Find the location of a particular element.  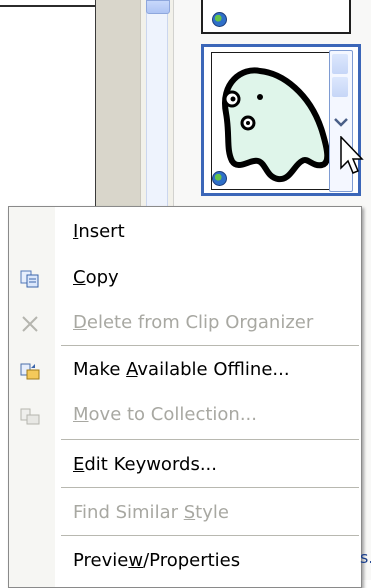

offline-icon is located at coordinates (30, 371).